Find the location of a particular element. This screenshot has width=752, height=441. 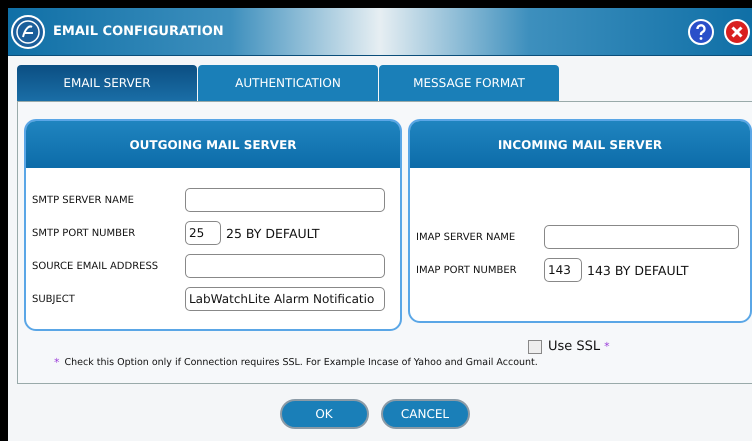

port-field: 143 is located at coordinates (563, 270).